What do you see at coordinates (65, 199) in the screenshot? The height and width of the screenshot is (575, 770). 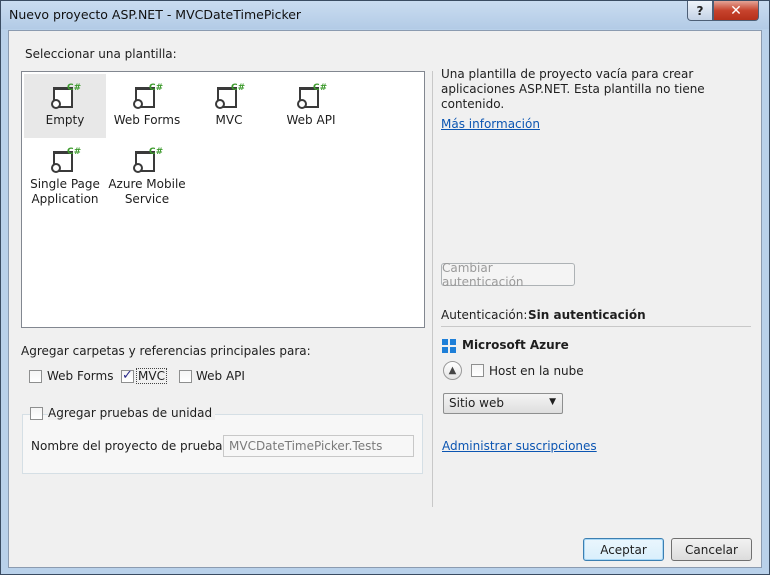 I see `template-label-line-2: Application` at bounding box center [65, 199].